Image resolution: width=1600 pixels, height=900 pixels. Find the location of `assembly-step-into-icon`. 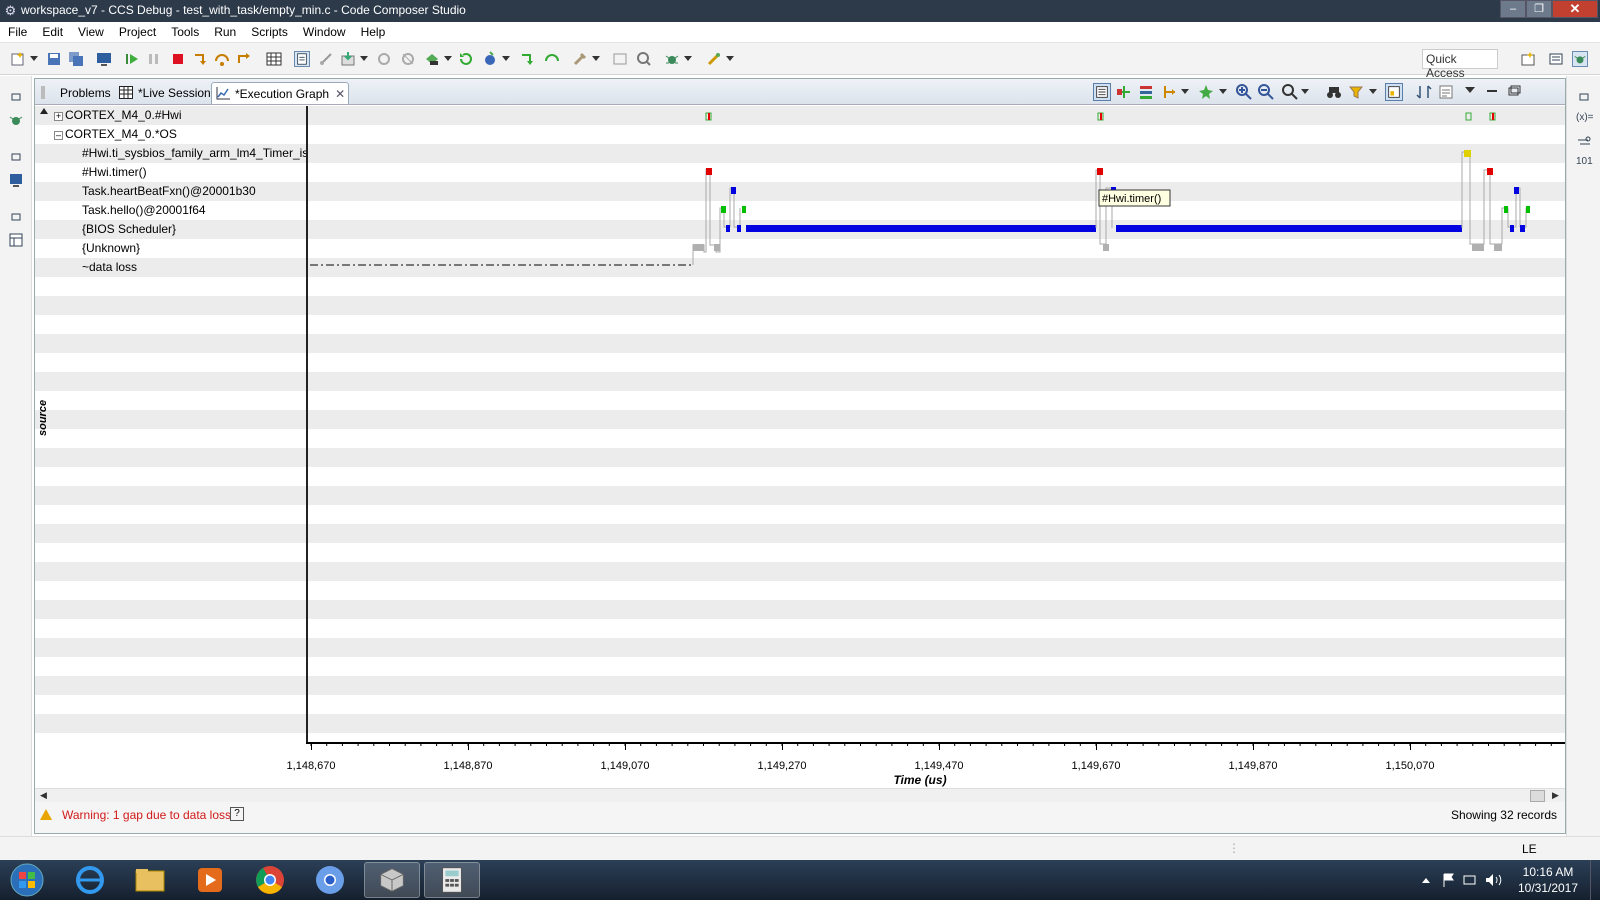

assembly-step-into-icon is located at coordinates (528, 59).